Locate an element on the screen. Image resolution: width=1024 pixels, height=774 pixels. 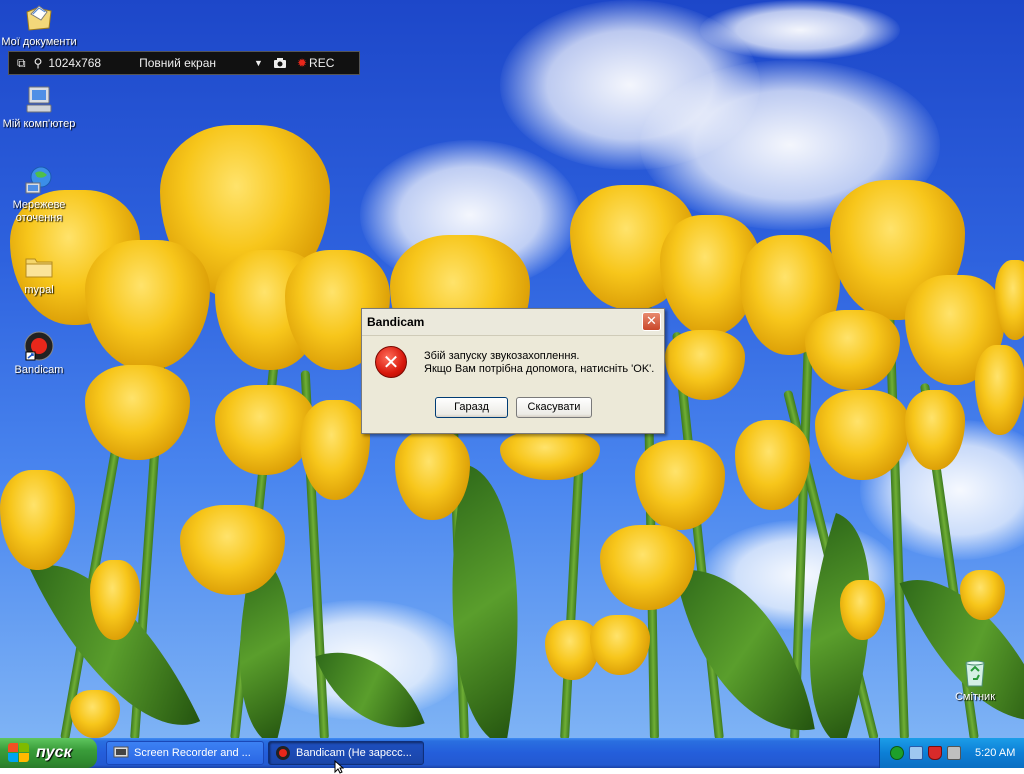
dialog-title-bar: Bandicam is located at coordinates (513, 322).